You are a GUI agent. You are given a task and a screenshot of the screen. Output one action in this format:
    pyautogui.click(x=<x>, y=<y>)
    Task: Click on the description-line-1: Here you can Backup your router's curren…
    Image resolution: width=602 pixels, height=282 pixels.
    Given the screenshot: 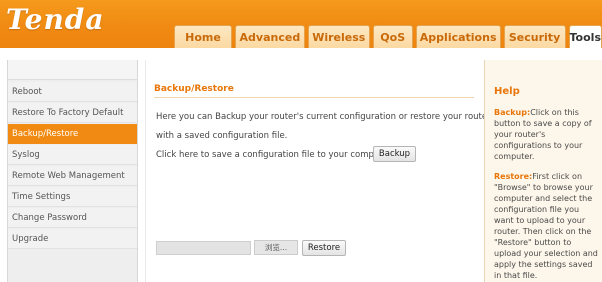 What is the action you would take?
    pyautogui.click(x=323, y=117)
    